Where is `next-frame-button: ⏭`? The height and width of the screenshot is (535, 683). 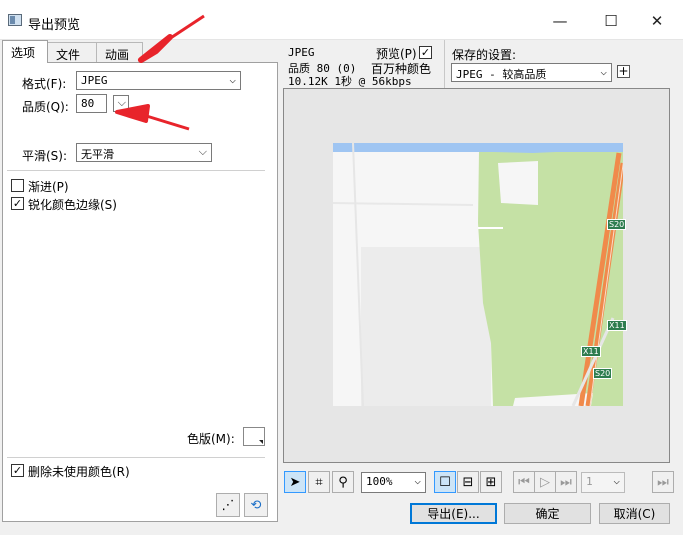
next-frame-button: ⏭ is located at coordinates (663, 482).